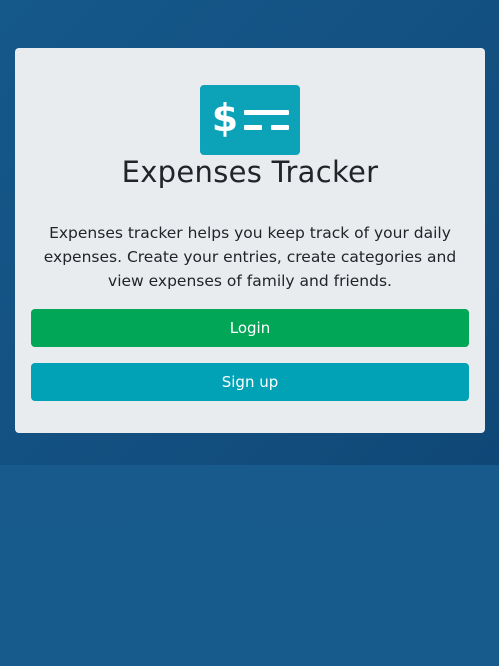 Image resolution: width=499 pixels, height=666 pixels. I want to click on login-button: Login, so click(250, 328).